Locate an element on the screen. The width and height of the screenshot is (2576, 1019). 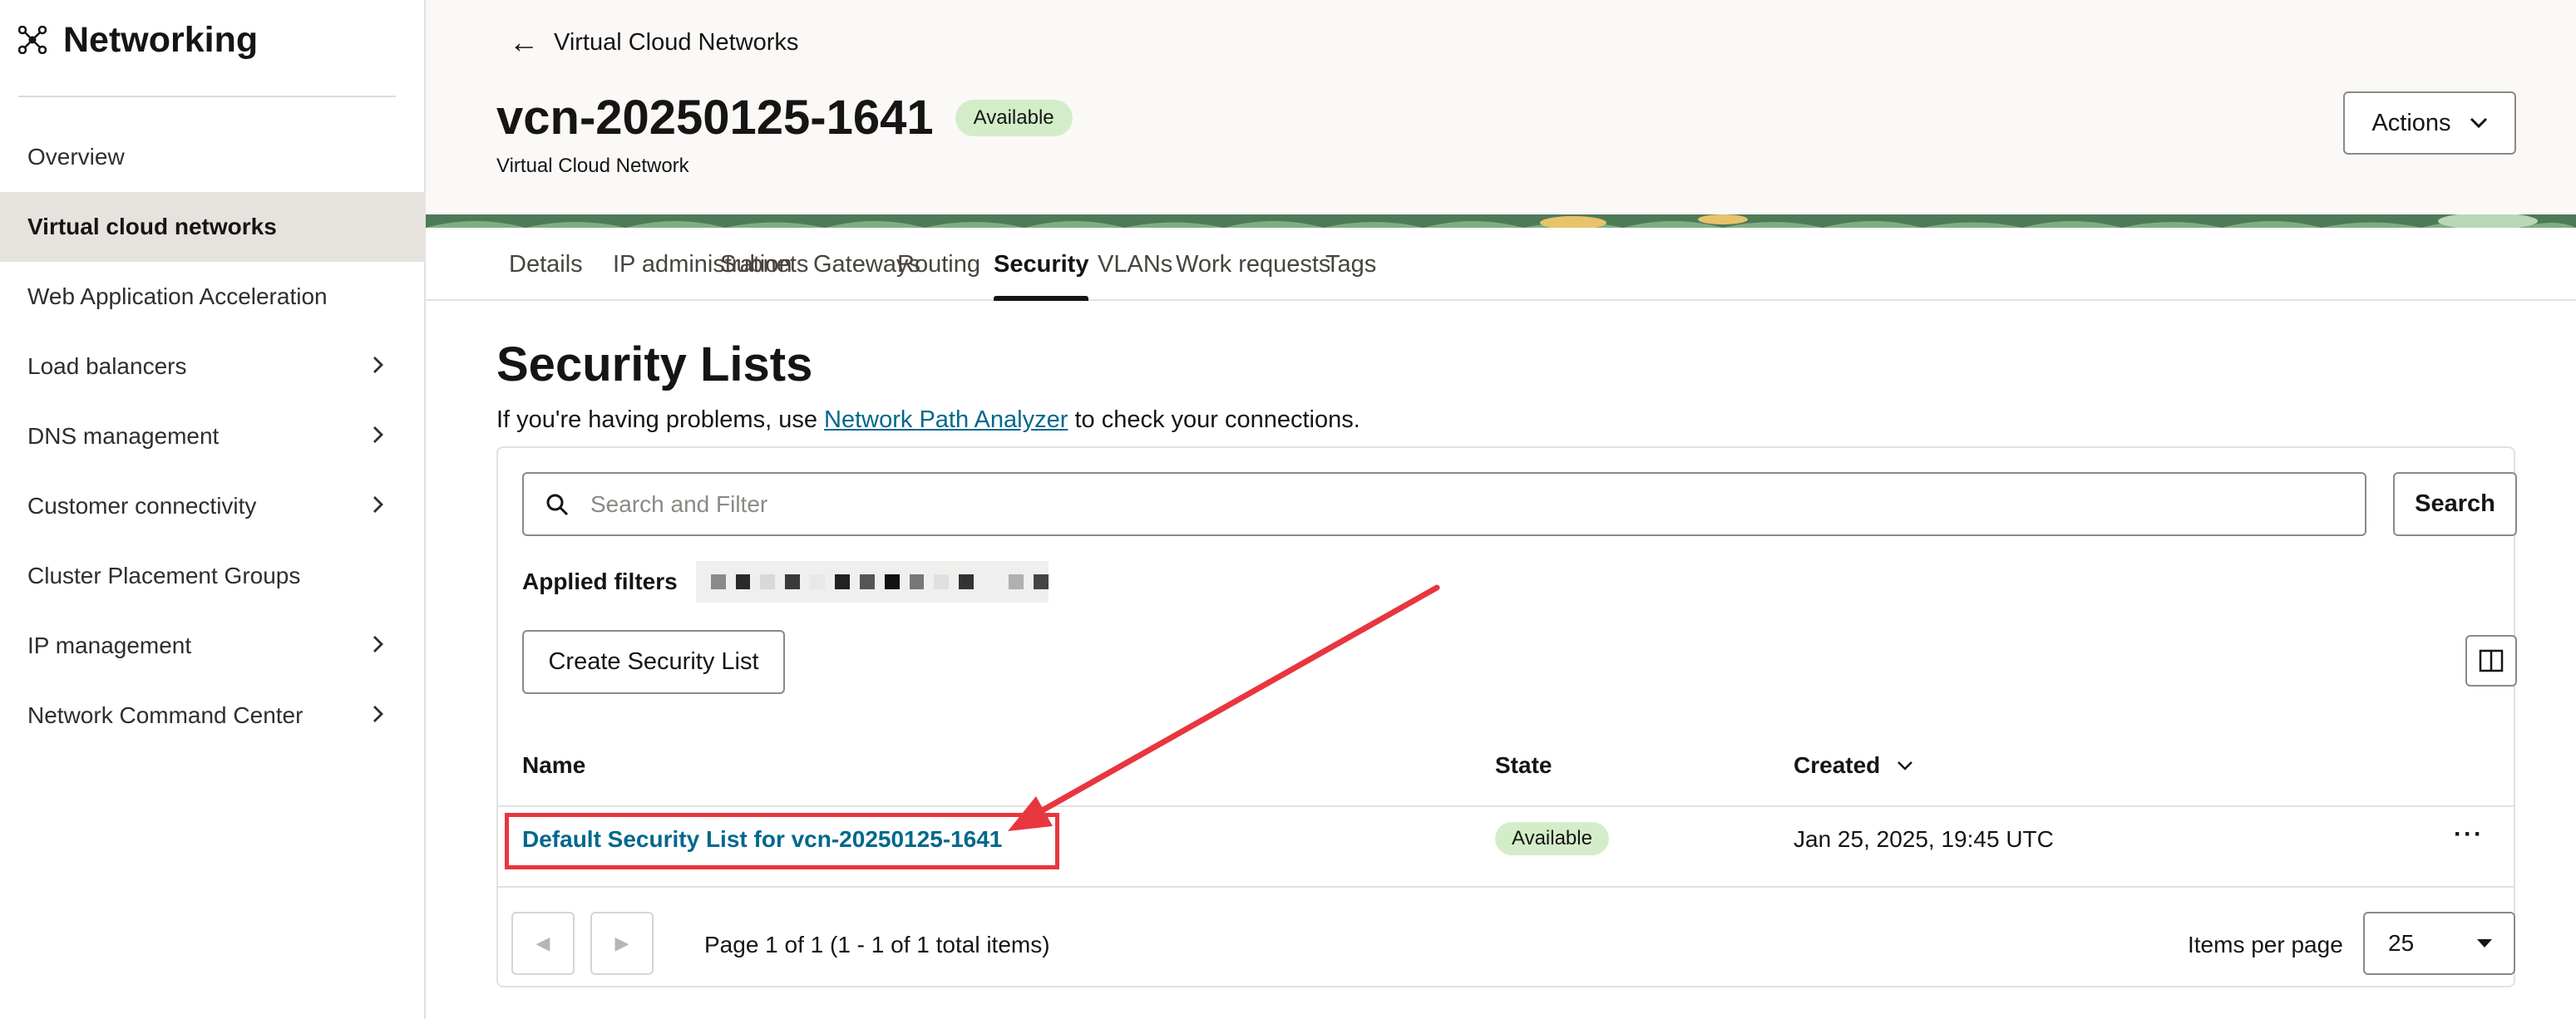
next-page-button: ▶ is located at coordinates (622, 943).